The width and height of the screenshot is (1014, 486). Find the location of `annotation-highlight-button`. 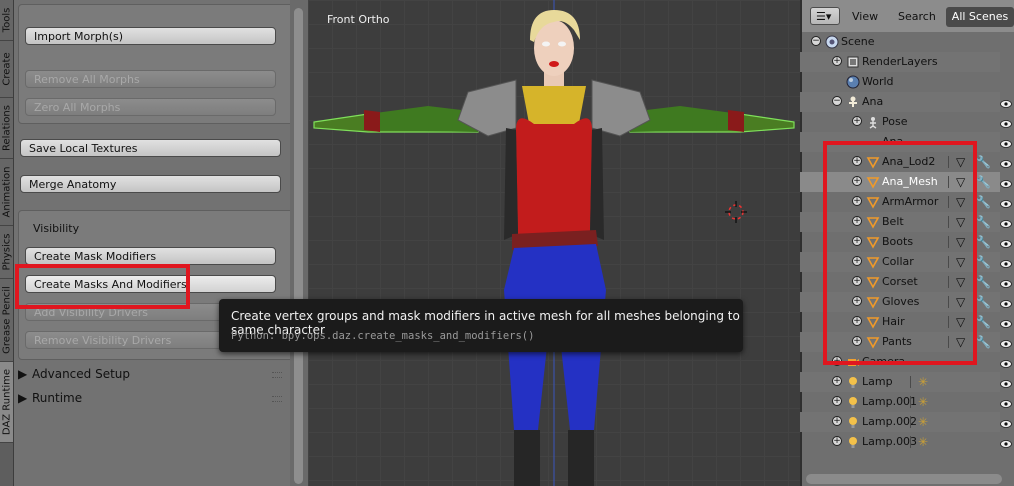

annotation-highlight-button is located at coordinates (102, 286).